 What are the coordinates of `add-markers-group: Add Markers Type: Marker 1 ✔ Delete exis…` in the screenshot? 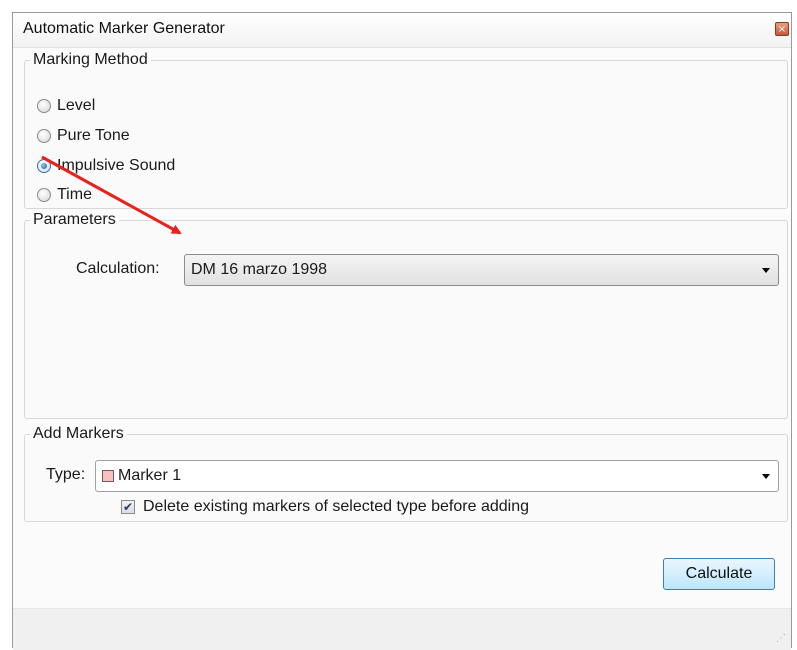 It's located at (406, 474).